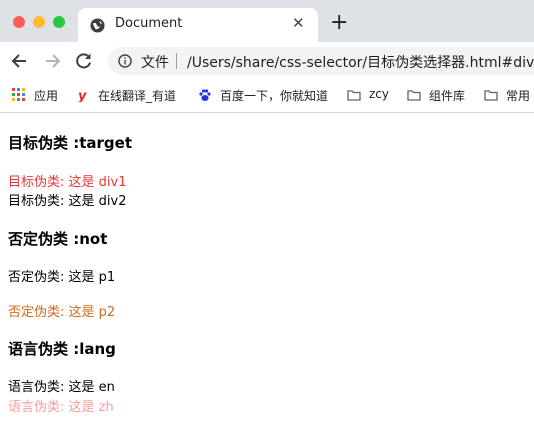 This screenshot has width=534, height=425. I want to click on baidu-paw-icon, so click(205, 95).